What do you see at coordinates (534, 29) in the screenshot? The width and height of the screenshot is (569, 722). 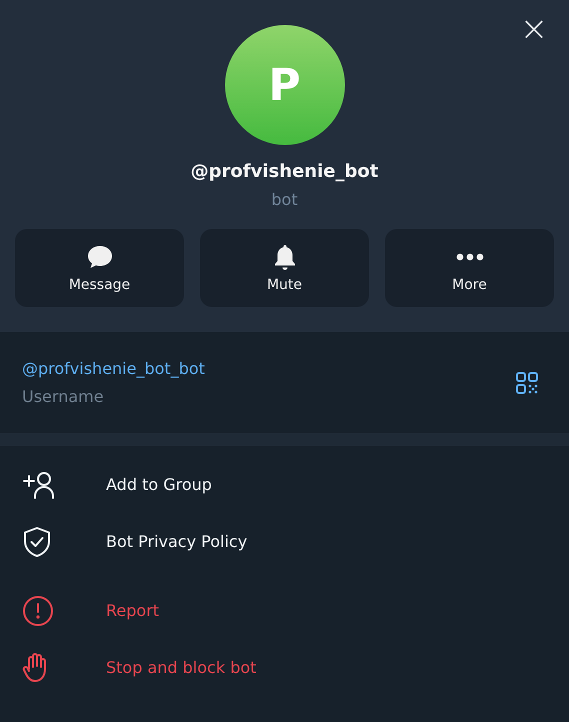 I see `close-button: ×` at bounding box center [534, 29].